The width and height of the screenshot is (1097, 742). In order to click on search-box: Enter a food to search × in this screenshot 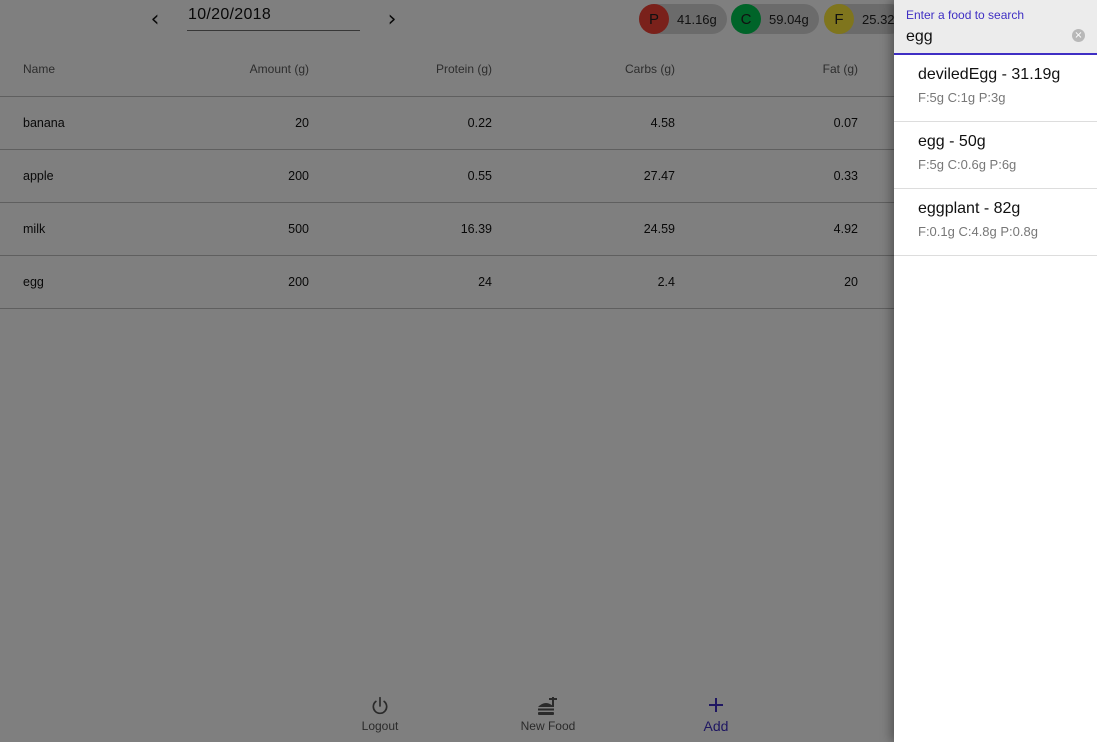, I will do `click(995, 27)`.